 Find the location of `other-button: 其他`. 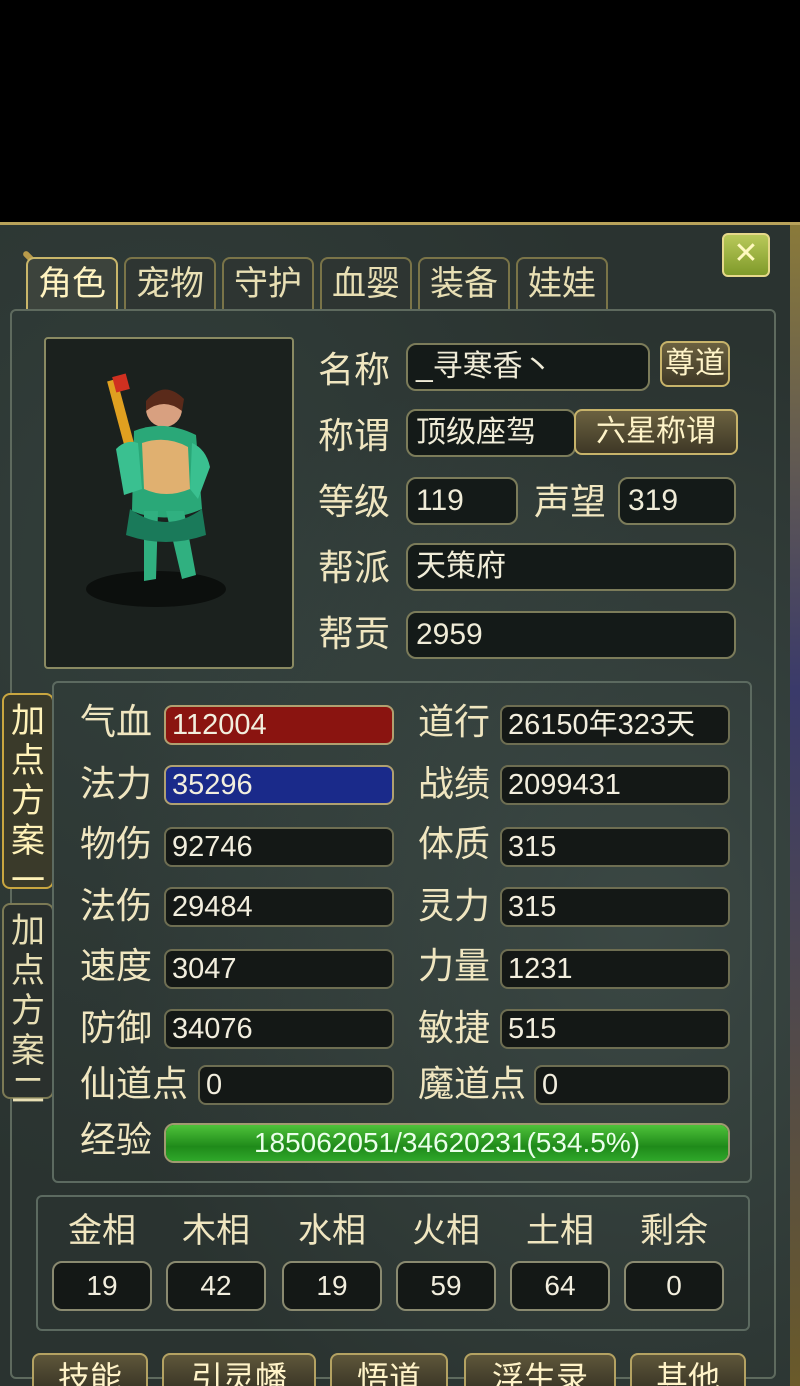

other-button: 其他 is located at coordinates (688, 1369).